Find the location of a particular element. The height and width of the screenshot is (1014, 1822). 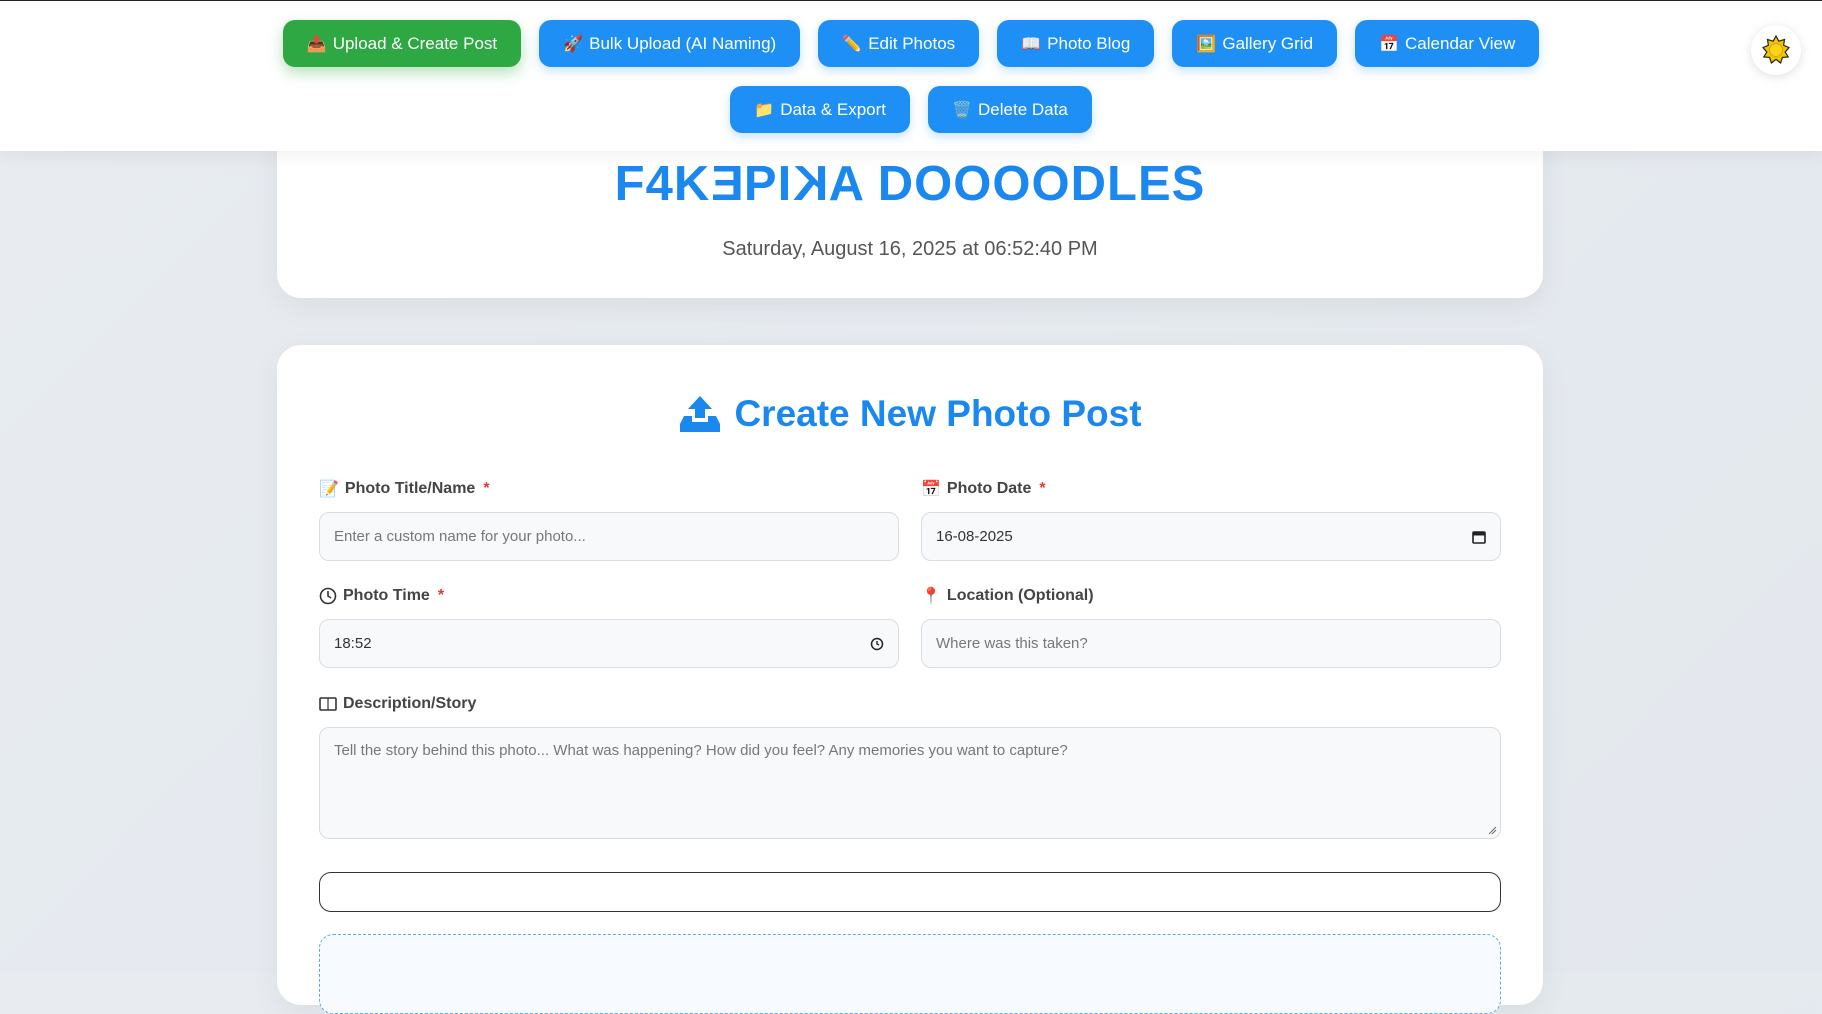

label-text: Location (Optional) is located at coordinates (1020, 595).